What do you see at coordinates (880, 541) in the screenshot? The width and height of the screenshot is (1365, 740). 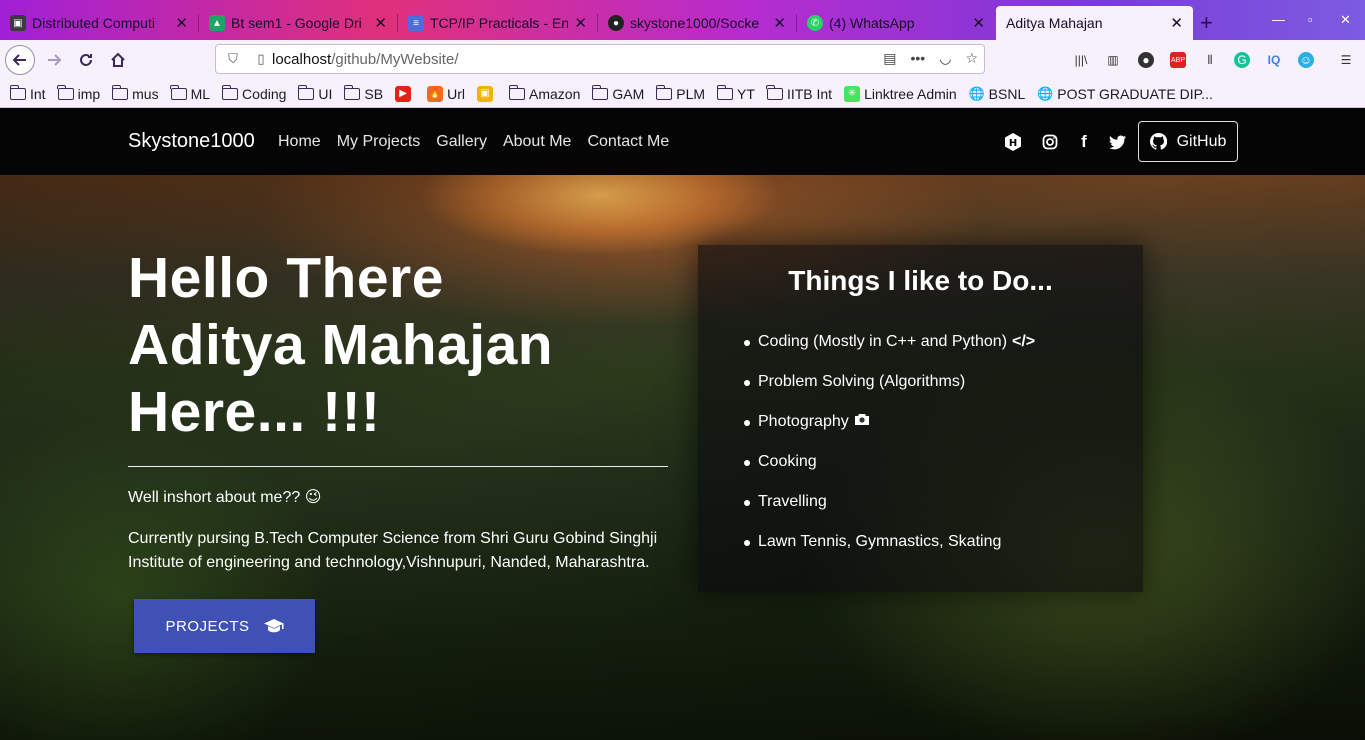 I see `list-item-label: Lawn Tennis, Gymnastics, Skating` at bounding box center [880, 541].